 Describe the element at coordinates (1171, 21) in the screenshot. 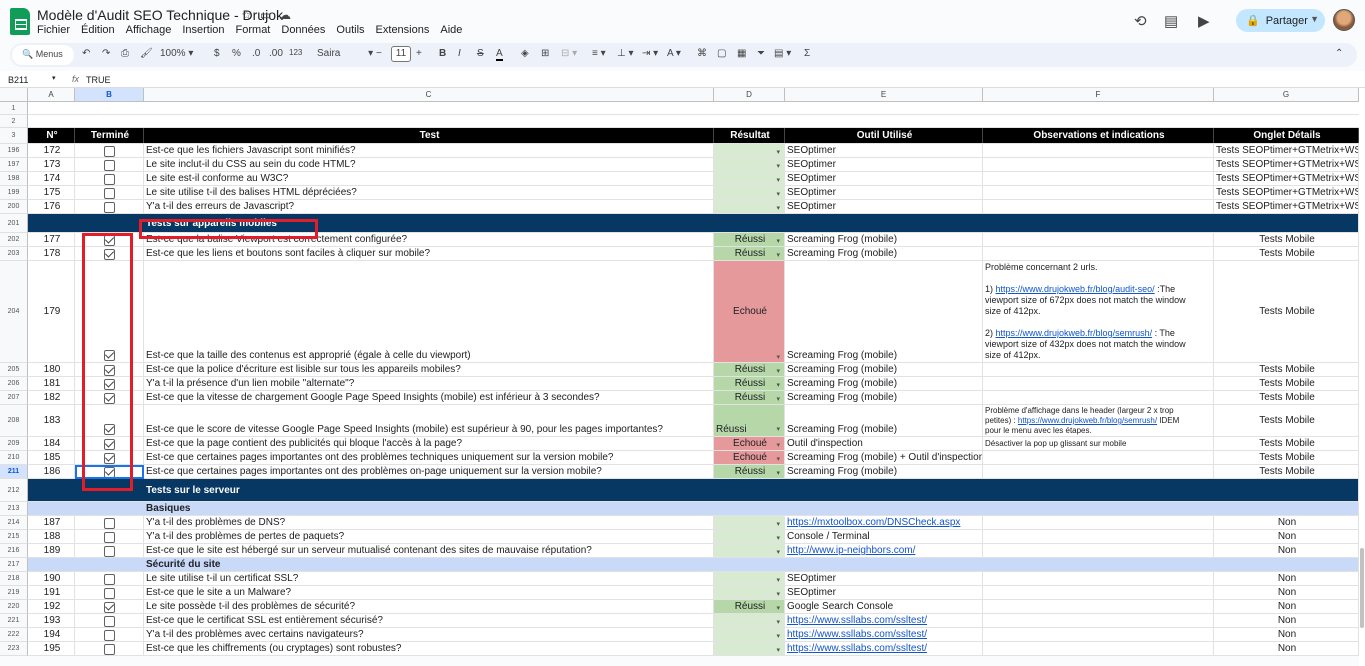

I see `comment-icon: ▤` at that location.